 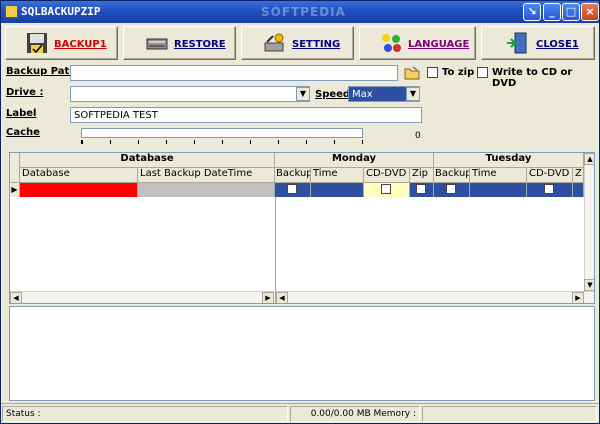 What do you see at coordinates (190, 94) in the screenshot?
I see `drive-select` at bounding box center [190, 94].